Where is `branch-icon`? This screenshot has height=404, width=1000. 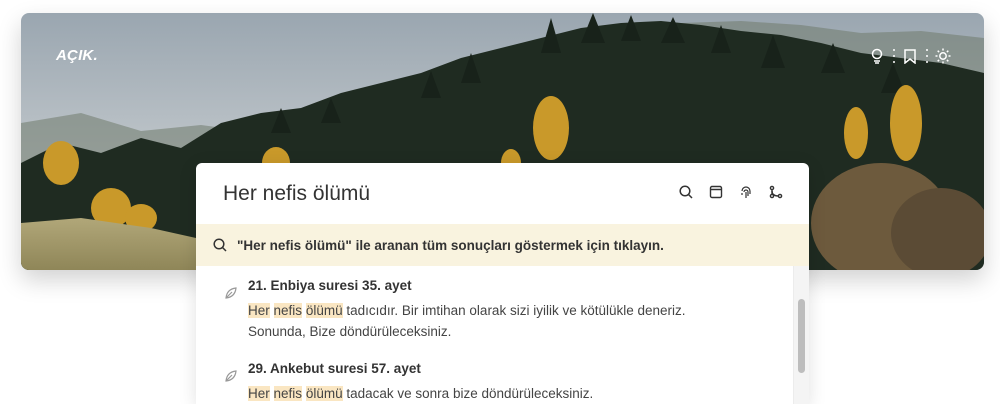
branch-icon is located at coordinates (776, 192).